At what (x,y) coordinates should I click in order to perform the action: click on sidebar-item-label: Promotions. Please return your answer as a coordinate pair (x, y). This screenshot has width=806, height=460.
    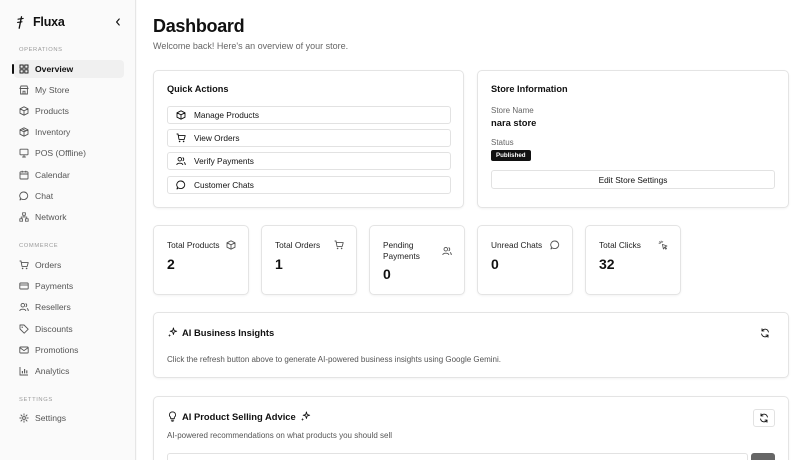
    Looking at the image, I should click on (57, 350).